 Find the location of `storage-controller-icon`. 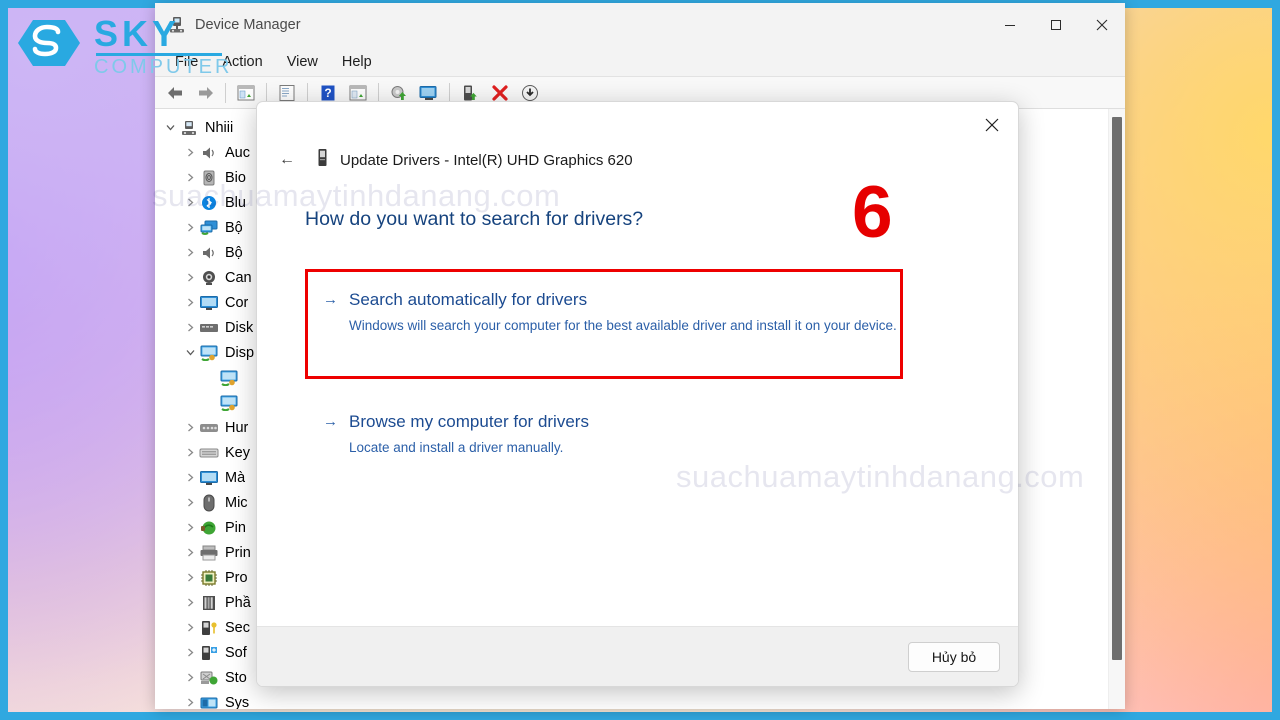

storage-controller-icon is located at coordinates (209, 678).